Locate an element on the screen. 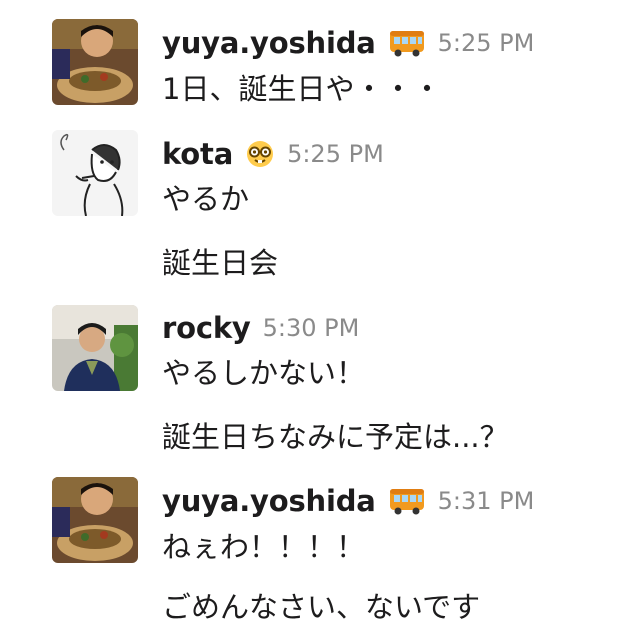 The width and height of the screenshot is (640, 642). message-header: yuya.yoshida 5:31 PM is located at coordinates (348, 501).